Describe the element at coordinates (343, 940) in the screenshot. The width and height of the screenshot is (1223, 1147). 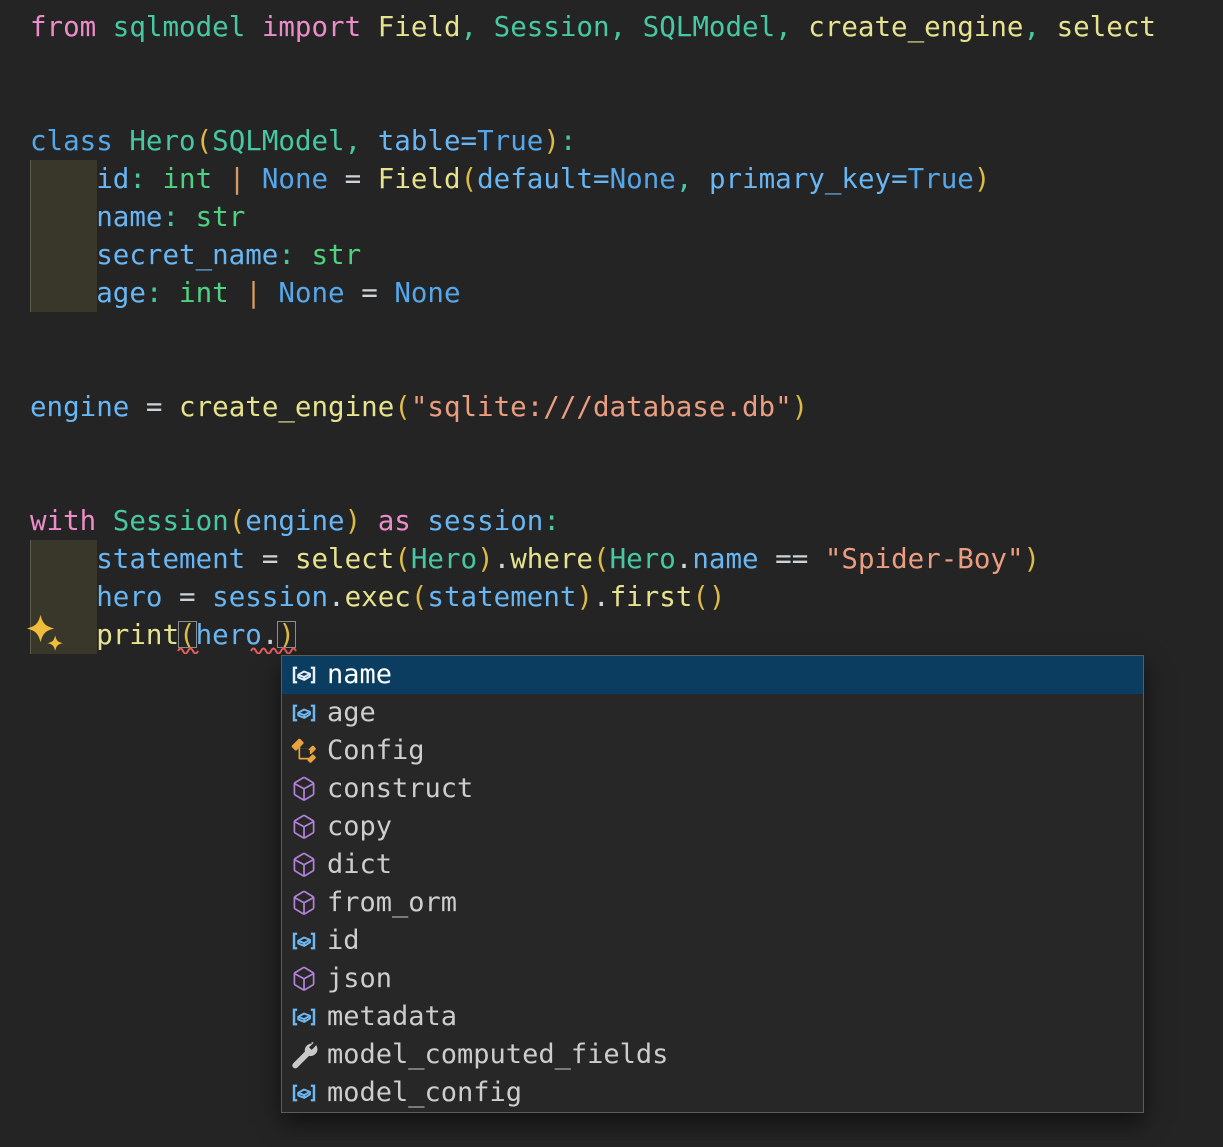
I see `suggestion-label: id` at that location.